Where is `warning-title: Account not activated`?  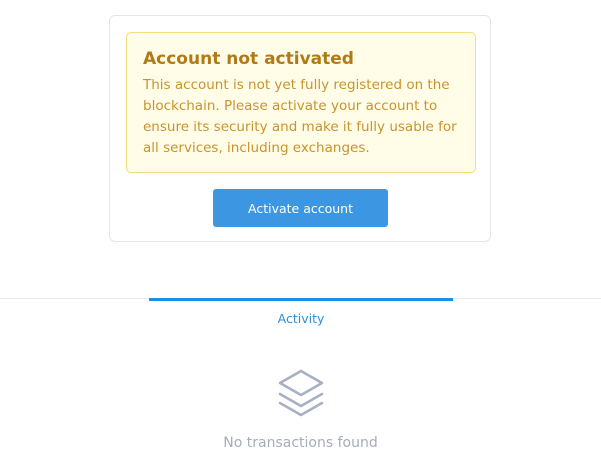
warning-title: Account not activated is located at coordinates (248, 59).